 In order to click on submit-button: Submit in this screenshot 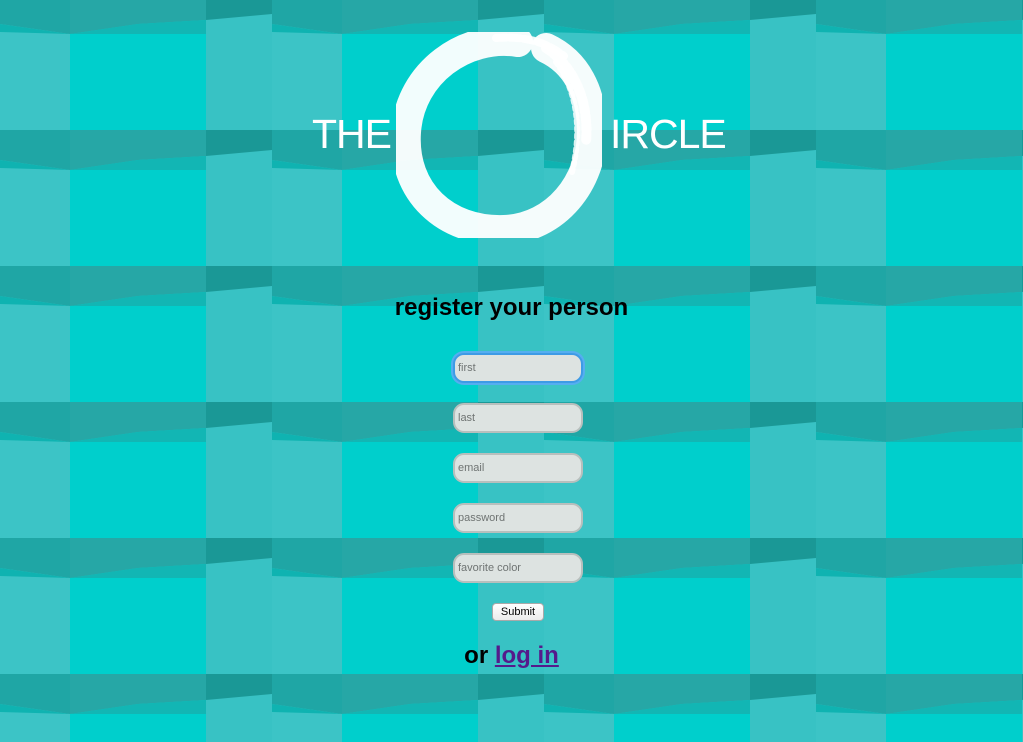, I will do `click(518, 612)`.